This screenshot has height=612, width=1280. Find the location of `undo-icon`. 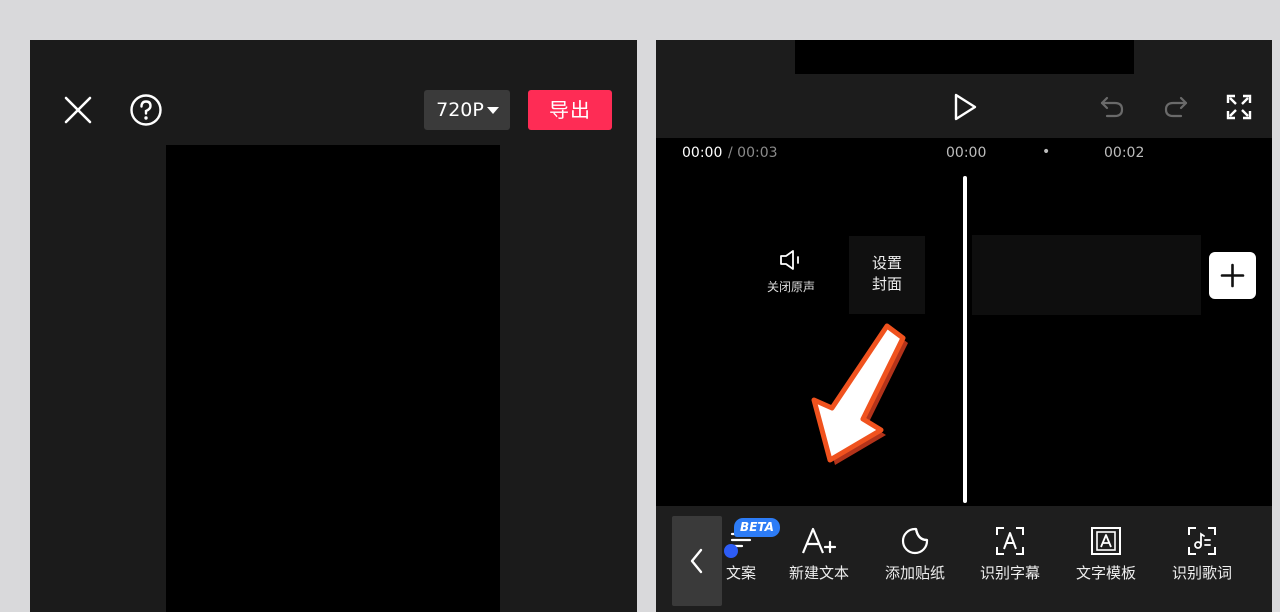

undo-icon is located at coordinates (1112, 107).